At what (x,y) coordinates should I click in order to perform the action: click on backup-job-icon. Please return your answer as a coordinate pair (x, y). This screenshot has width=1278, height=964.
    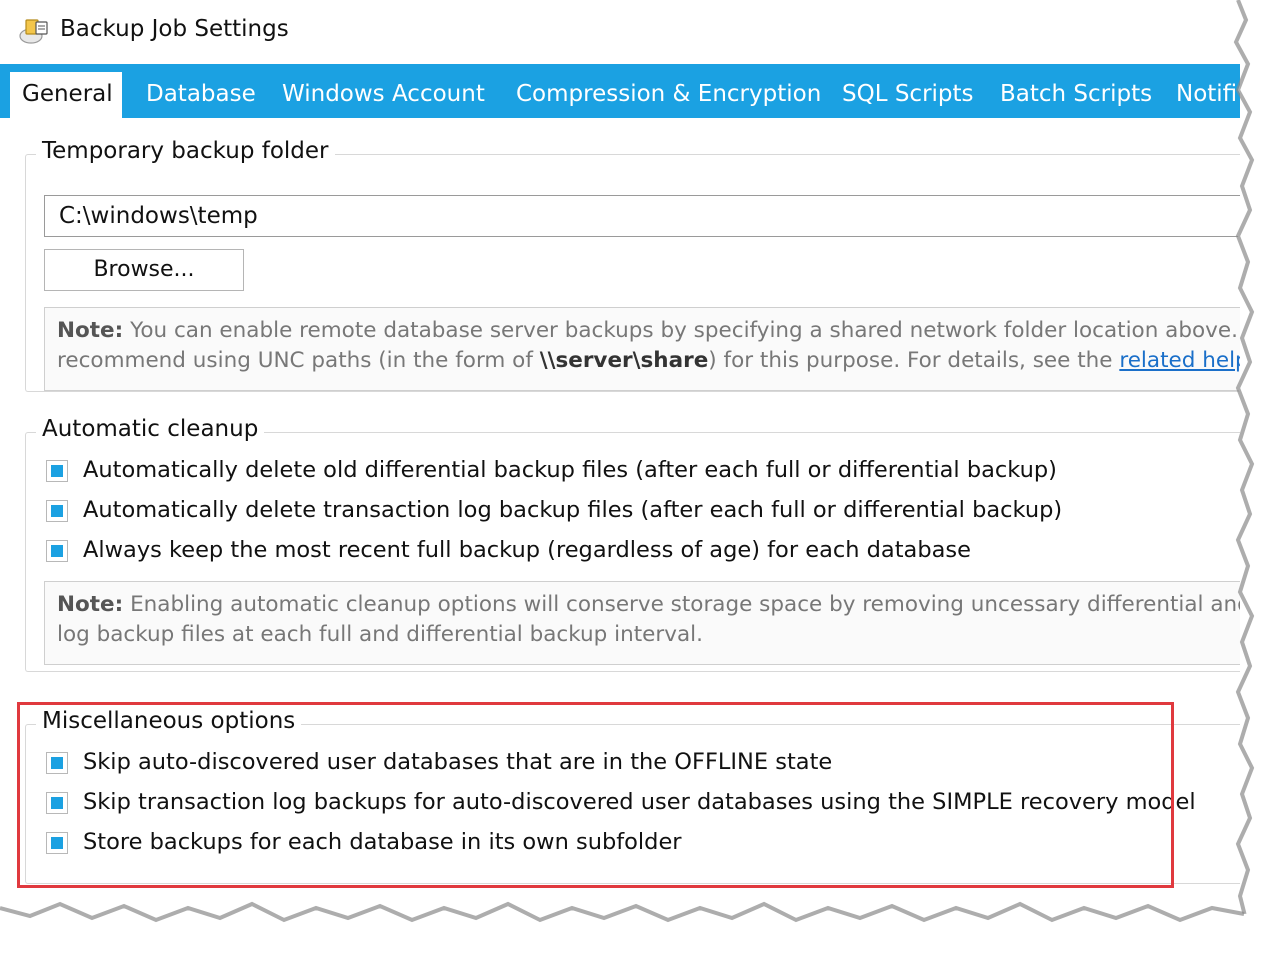
    Looking at the image, I should click on (33, 31).